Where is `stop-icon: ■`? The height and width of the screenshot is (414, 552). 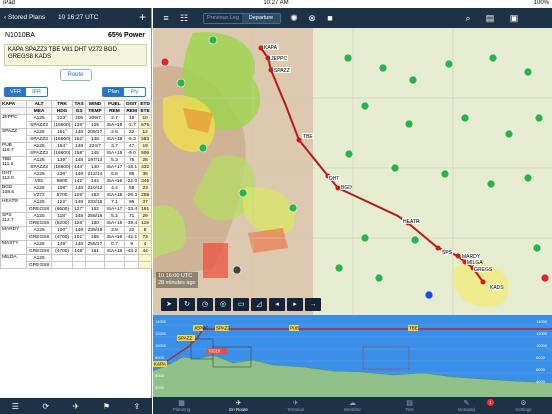 stop-icon: ■ is located at coordinates (330, 18).